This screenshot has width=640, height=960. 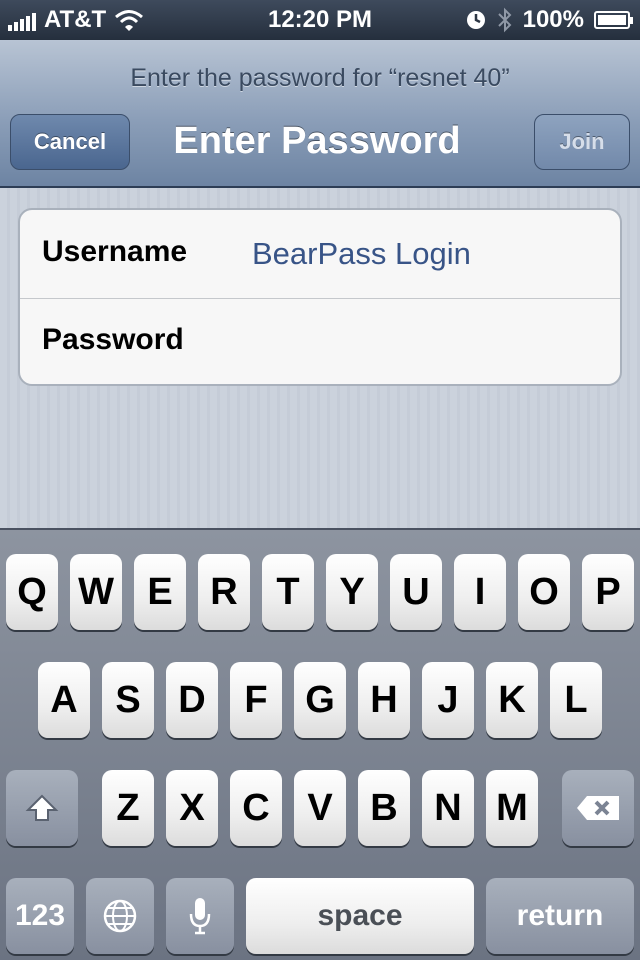 What do you see at coordinates (504, 20) in the screenshot?
I see `bluetooth-icon` at bounding box center [504, 20].